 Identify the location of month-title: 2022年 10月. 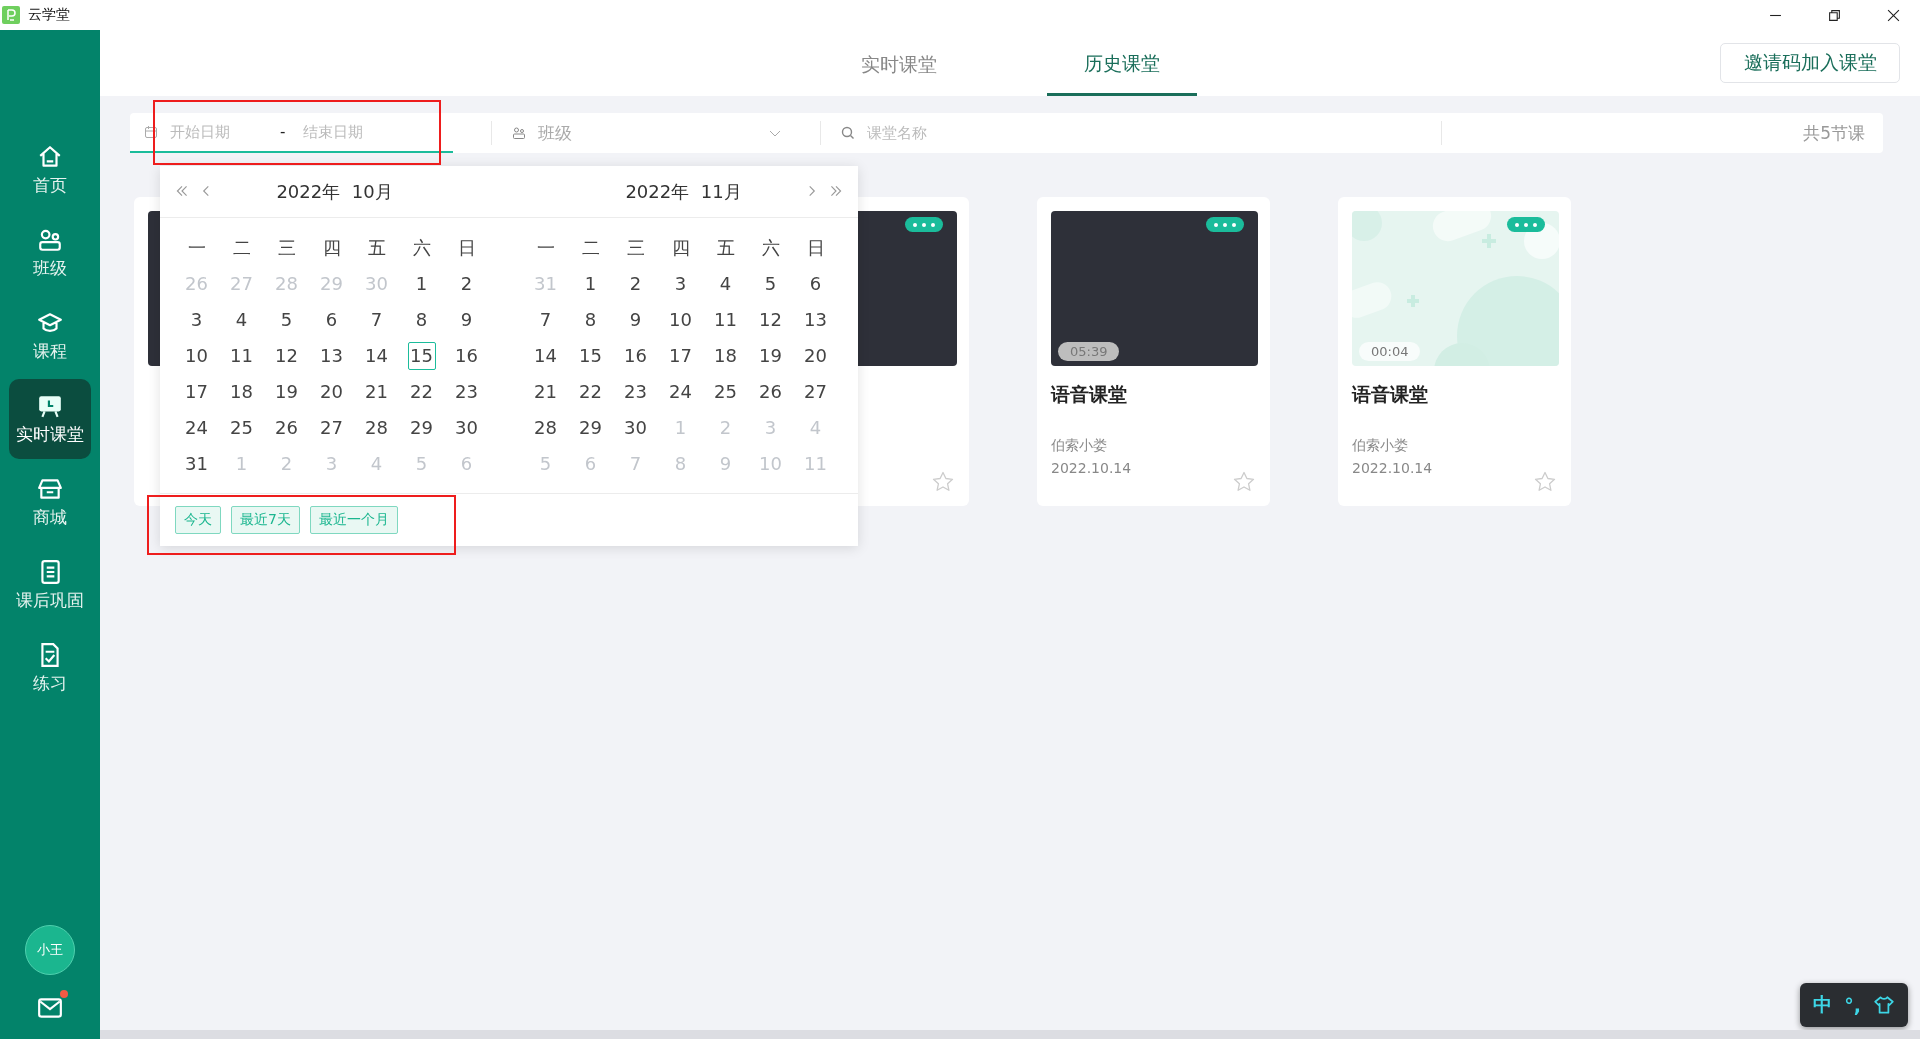
(334, 191).